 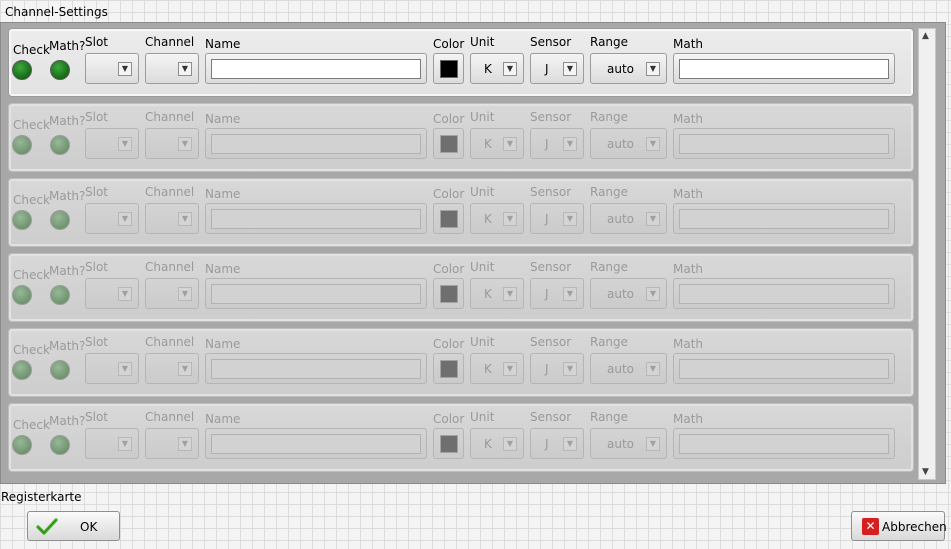 What do you see at coordinates (925, 472) in the screenshot?
I see `scroll-down-icon: ▼` at bounding box center [925, 472].